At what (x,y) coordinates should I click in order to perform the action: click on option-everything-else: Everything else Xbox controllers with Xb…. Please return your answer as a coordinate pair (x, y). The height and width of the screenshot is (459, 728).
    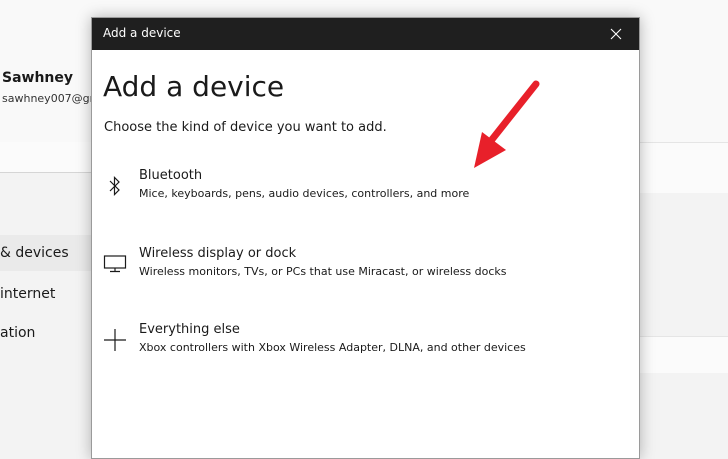
    Looking at the image, I should click on (365, 344).